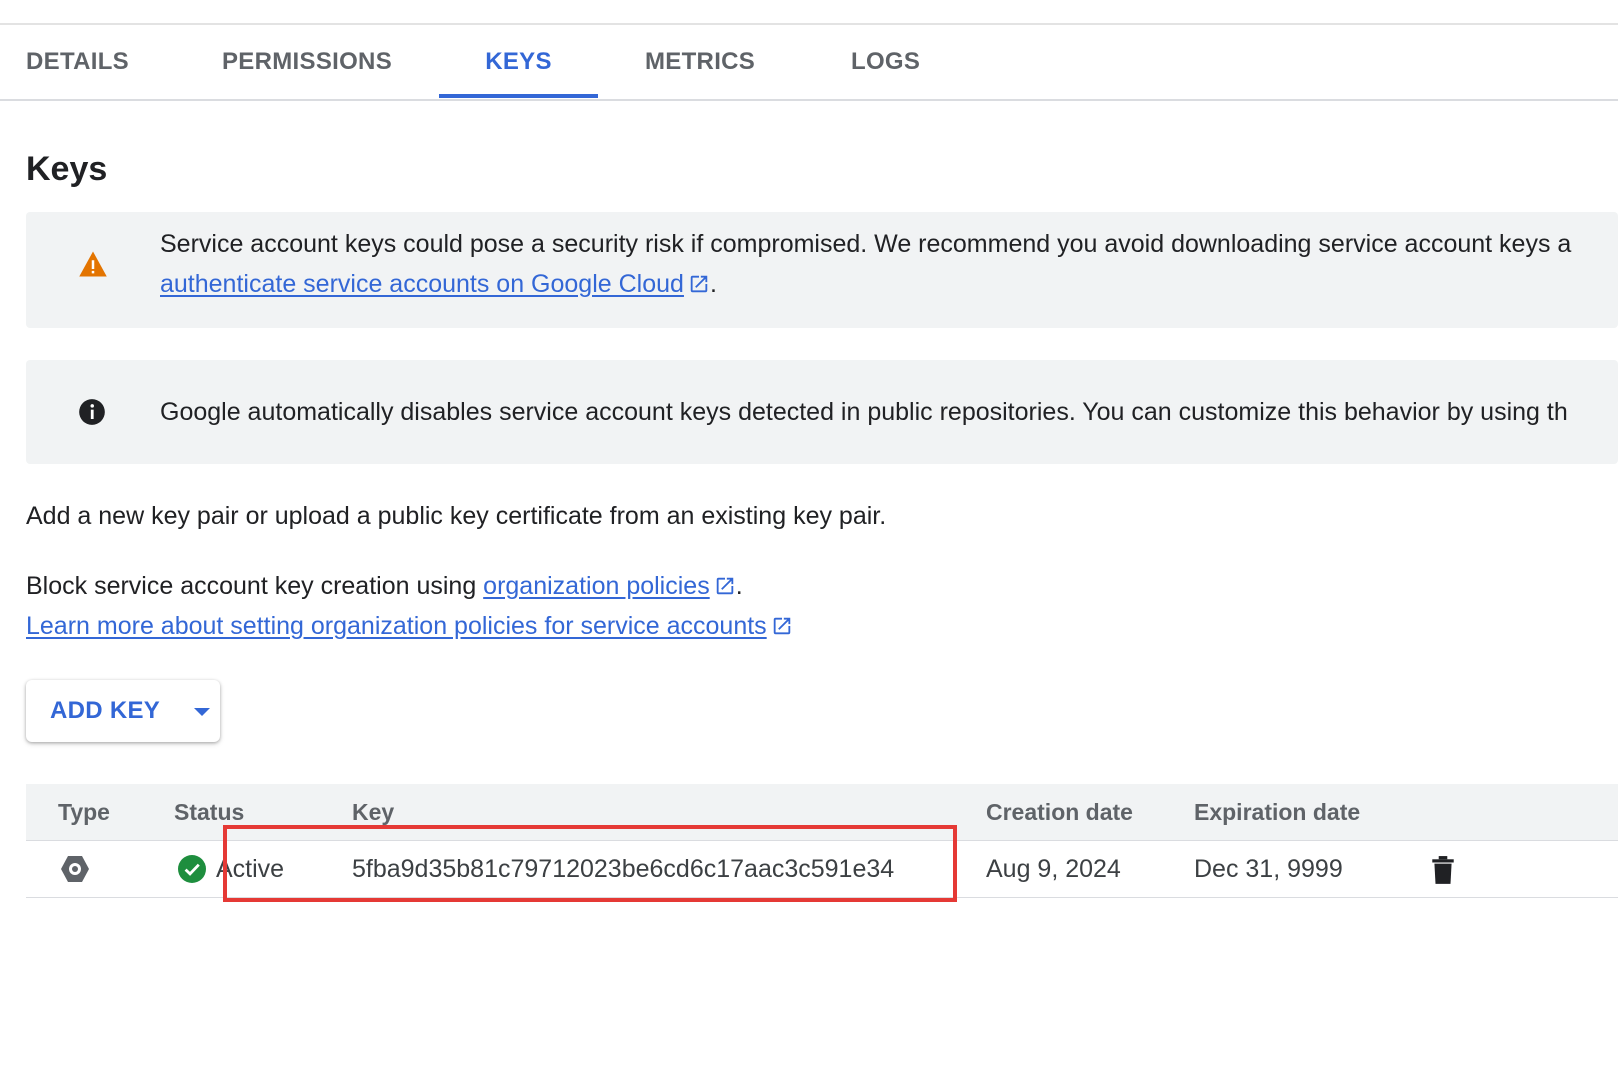 The image size is (1618, 1092). I want to click on tab-permissions: PERMISSIONS, so click(307, 61).